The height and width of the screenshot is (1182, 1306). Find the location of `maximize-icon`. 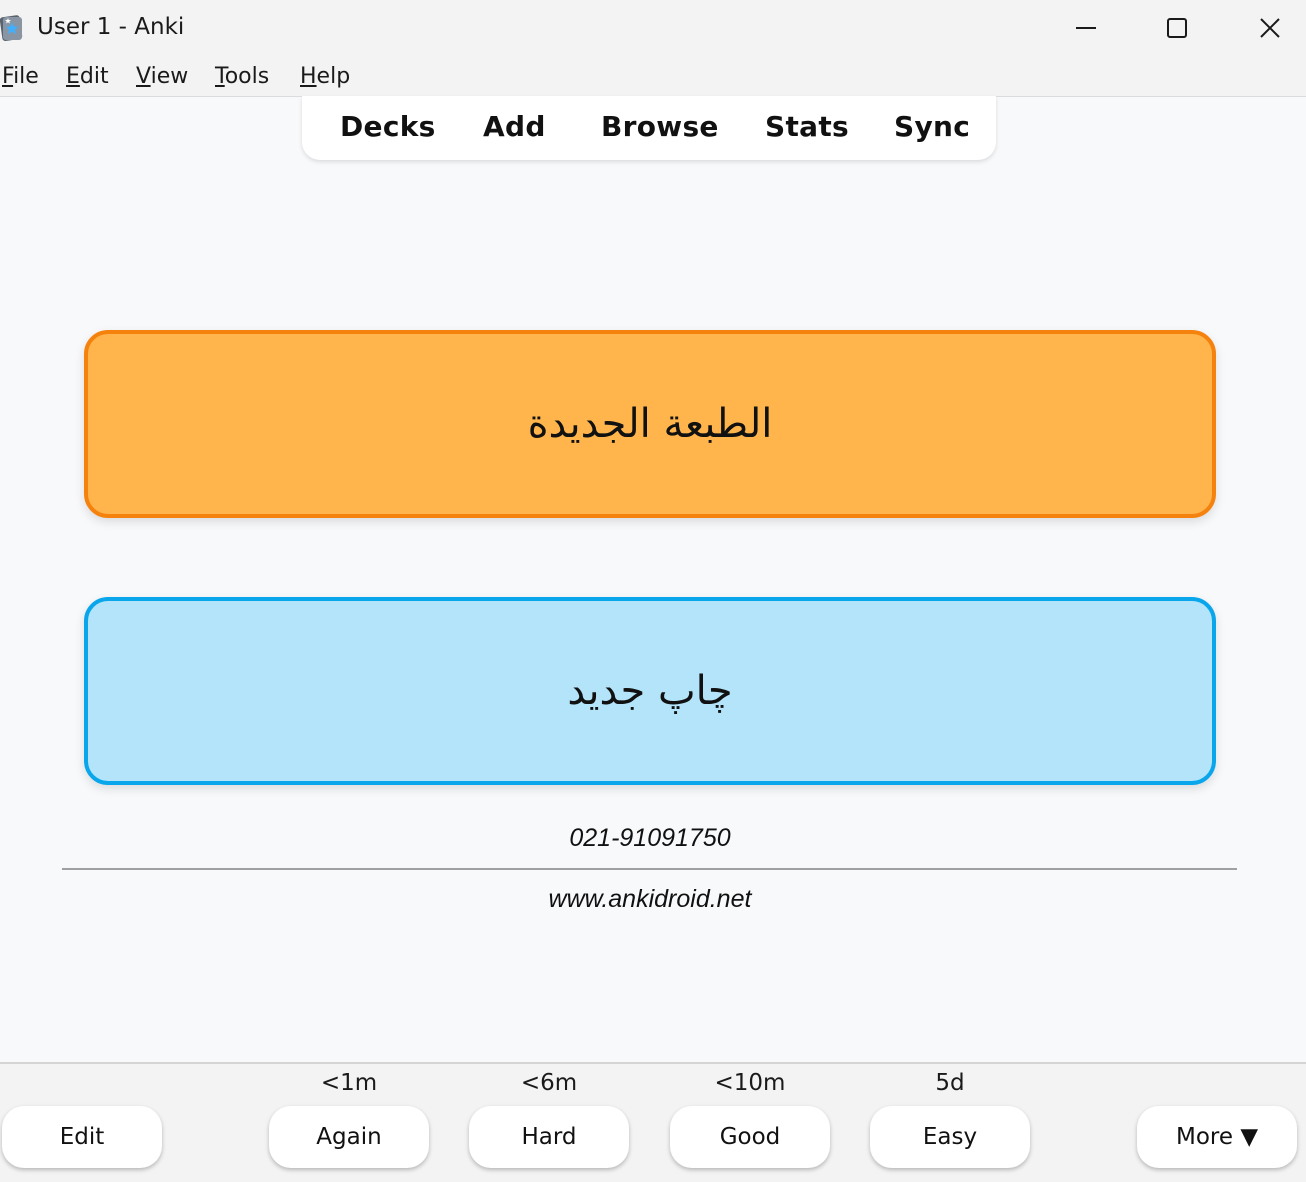

maximize-icon is located at coordinates (1177, 28).